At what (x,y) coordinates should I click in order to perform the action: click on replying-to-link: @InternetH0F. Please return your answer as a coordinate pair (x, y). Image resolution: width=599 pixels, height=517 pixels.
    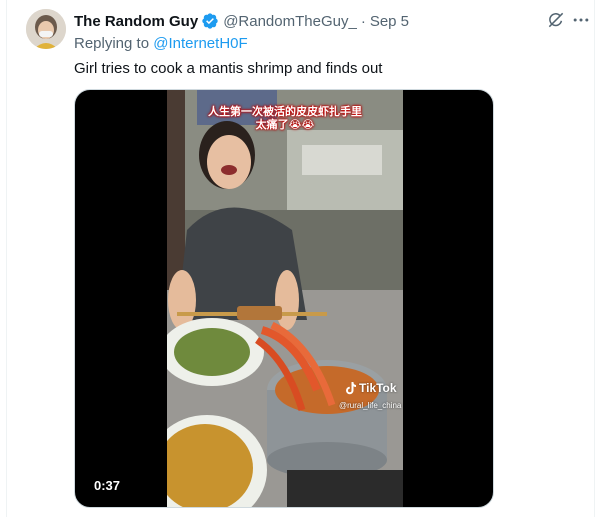
    Looking at the image, I should click on (200, 43).